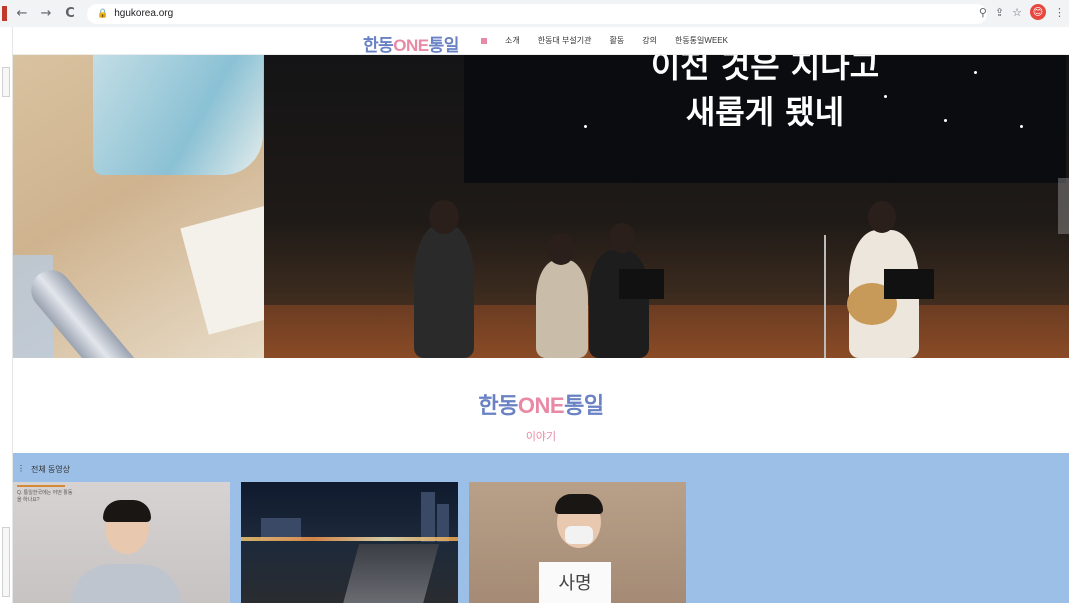  What do you see at coordinates (1059, 12) in the screenshot?
I see `browser-menu-icon: ⋮` at bounding box center [1059, 12].